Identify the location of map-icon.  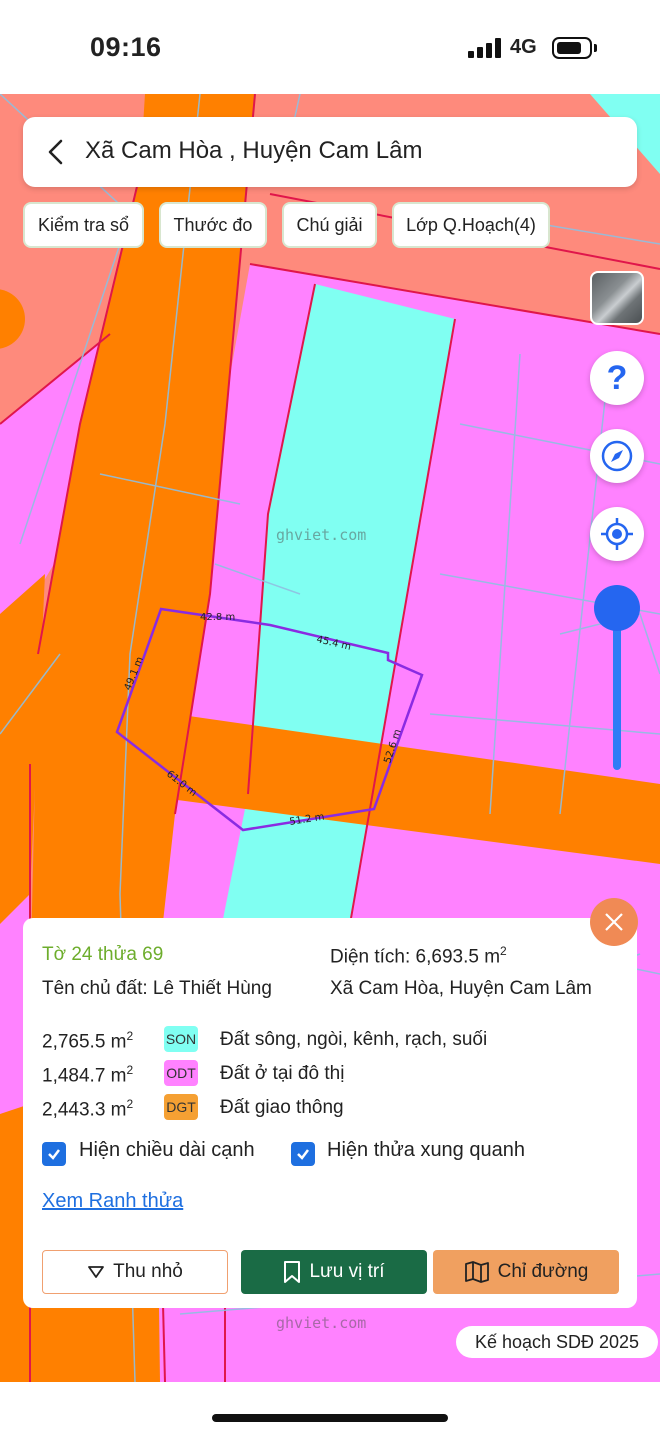
(476, 1272).